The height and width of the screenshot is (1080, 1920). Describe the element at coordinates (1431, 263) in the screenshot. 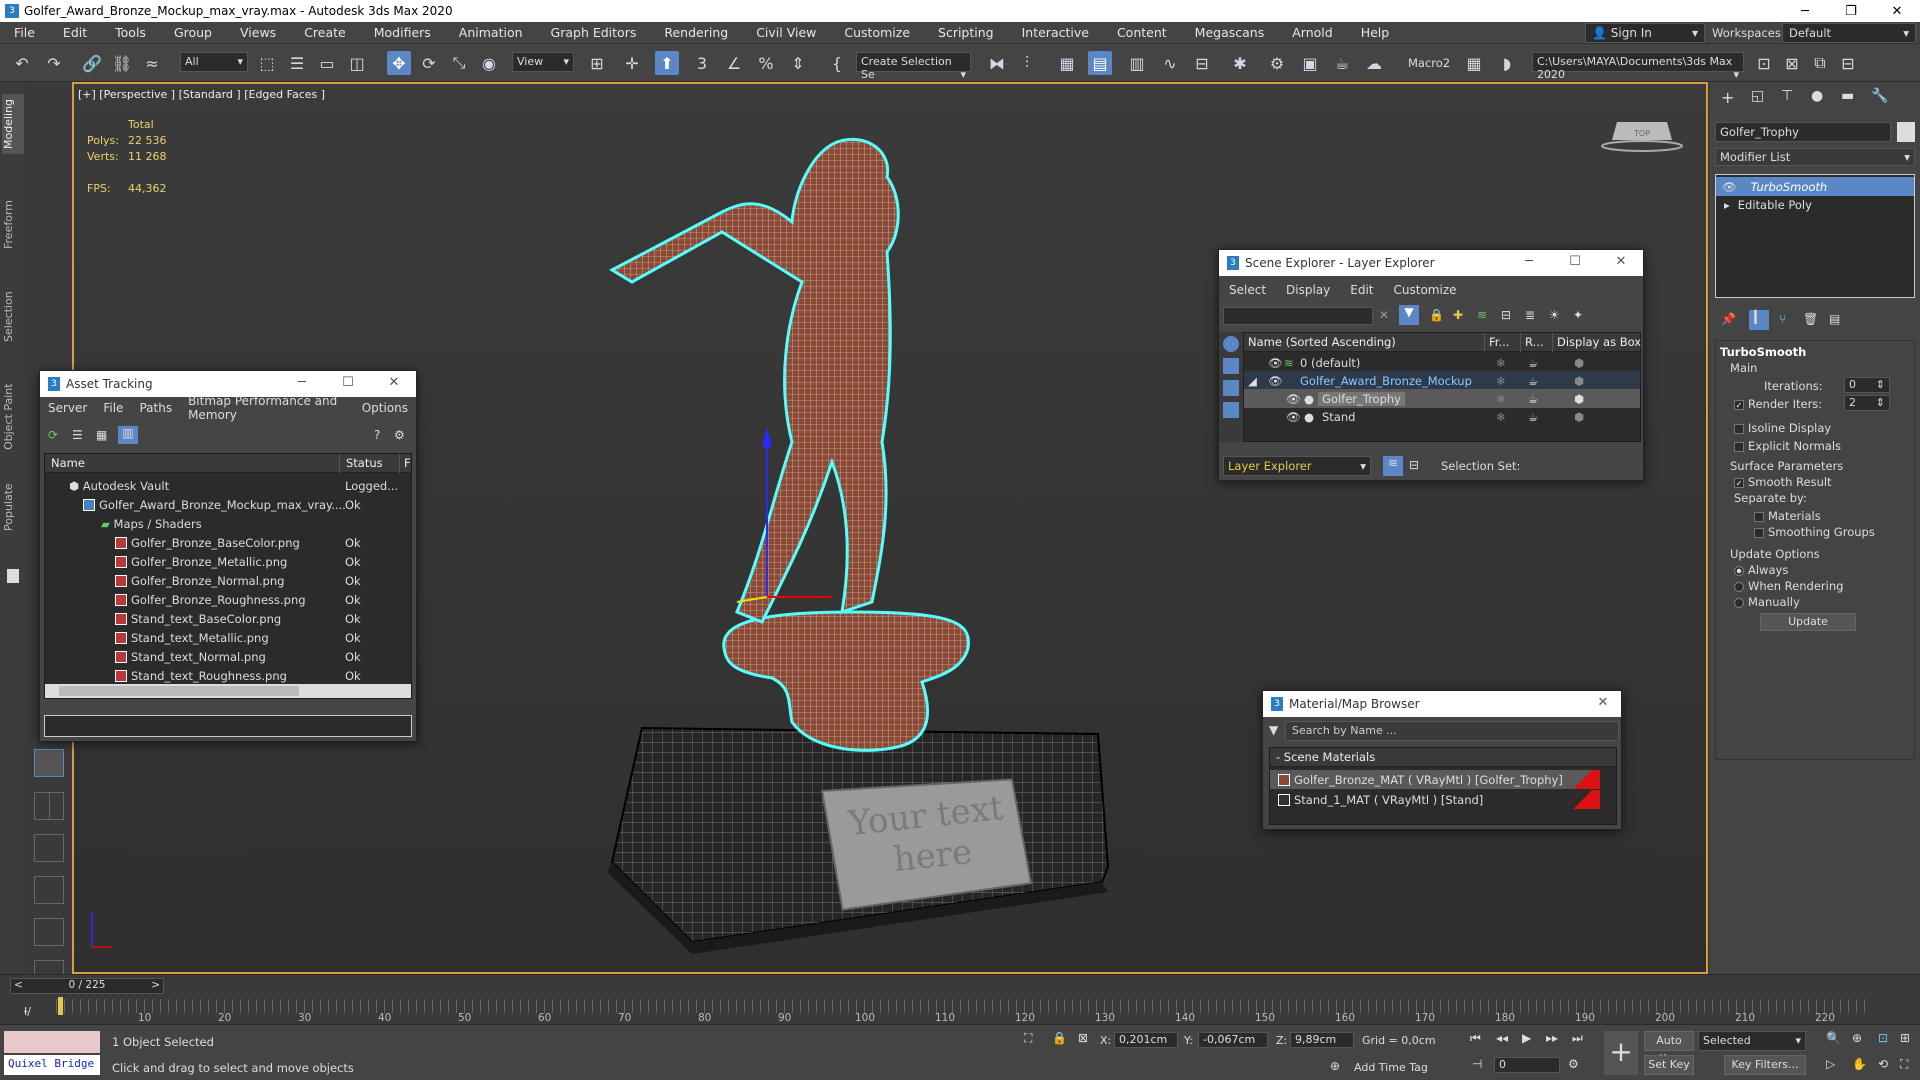

I see `scene-explorer-titlebar: 3 Scene Explorer - Layer Explorer ─ ☐ ✕` at that location.